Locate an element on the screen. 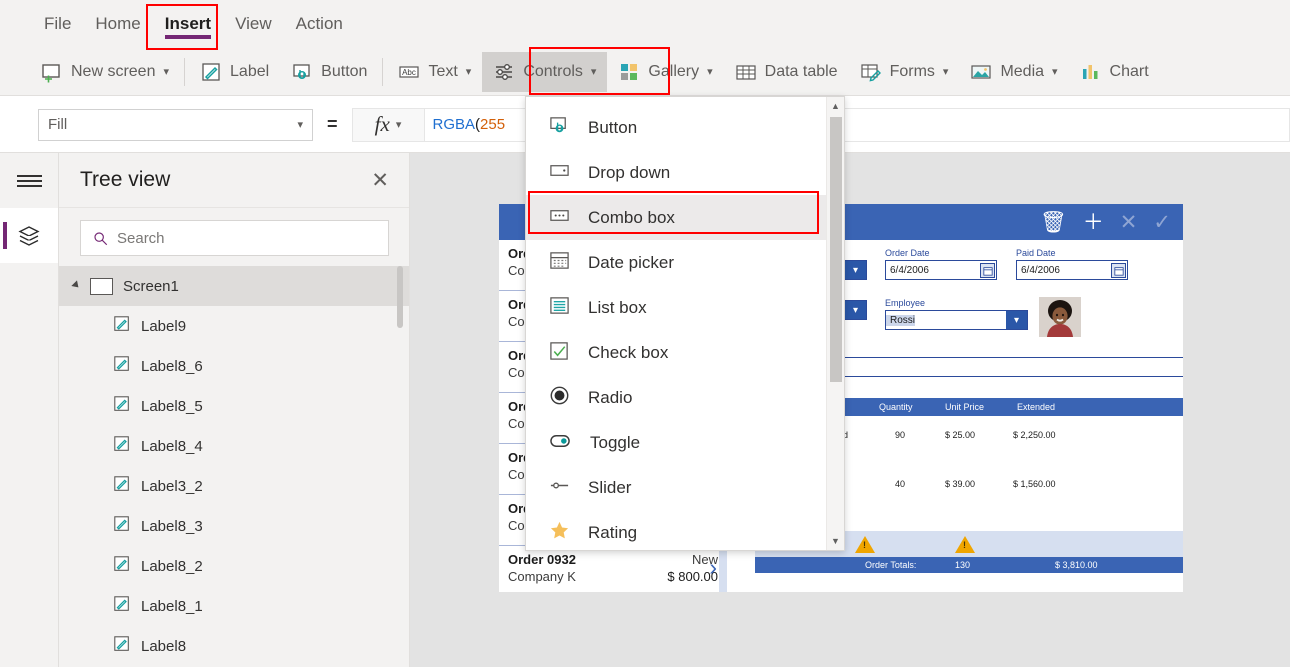  tree-item-label3_2: Label3_2 is located at coordinates (234, 486).